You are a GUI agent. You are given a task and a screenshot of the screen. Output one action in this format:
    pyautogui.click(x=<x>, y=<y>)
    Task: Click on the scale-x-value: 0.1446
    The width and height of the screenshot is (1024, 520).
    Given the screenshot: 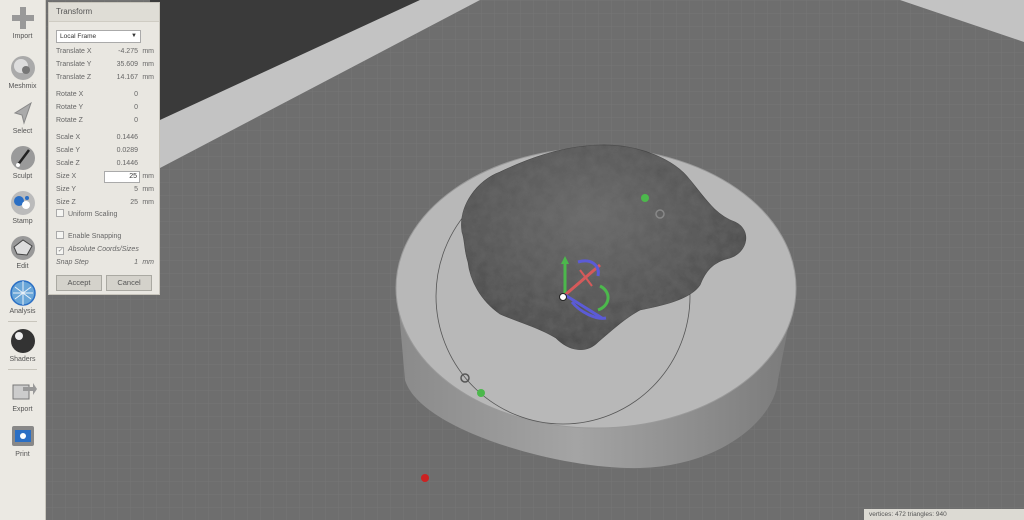 What is the action you would take?
    pyautogui.click(x=127, y=138)
    